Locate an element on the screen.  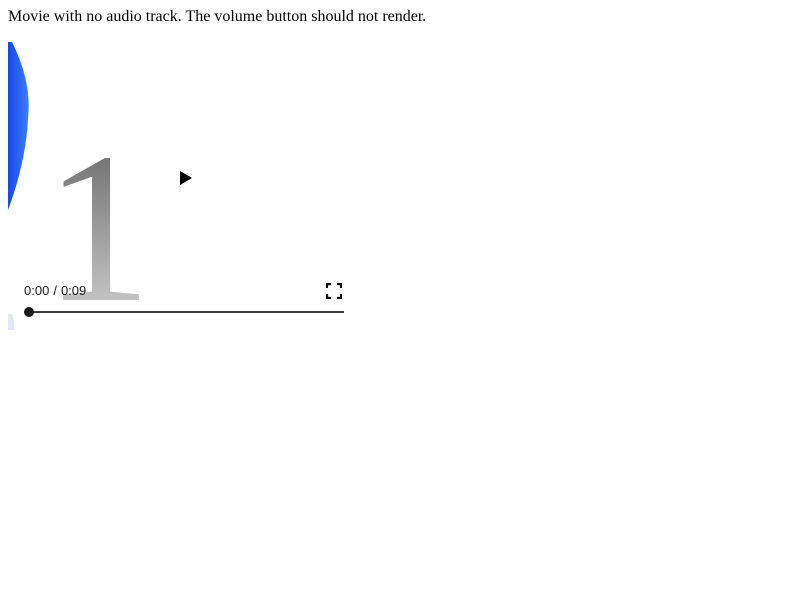
play-icon is located at coordinates (186, 178).